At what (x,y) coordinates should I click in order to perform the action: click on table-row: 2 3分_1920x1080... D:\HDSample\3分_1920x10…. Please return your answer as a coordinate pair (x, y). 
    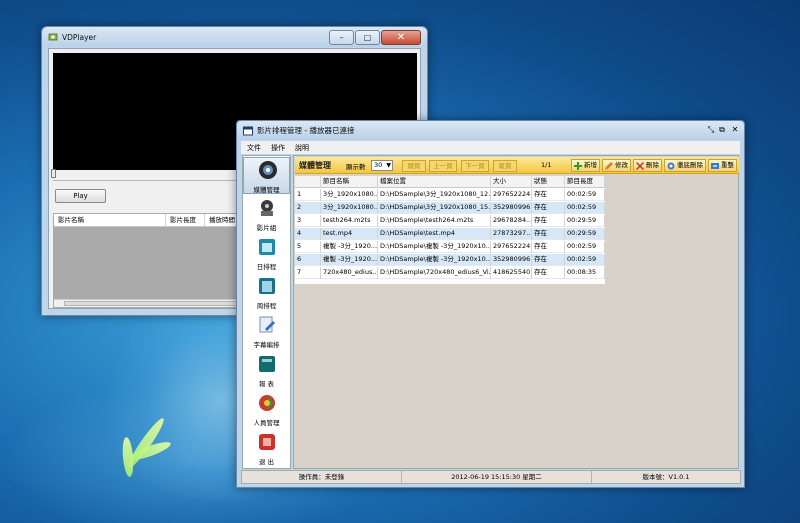
    Looking at the image, I should click on (450, 208).